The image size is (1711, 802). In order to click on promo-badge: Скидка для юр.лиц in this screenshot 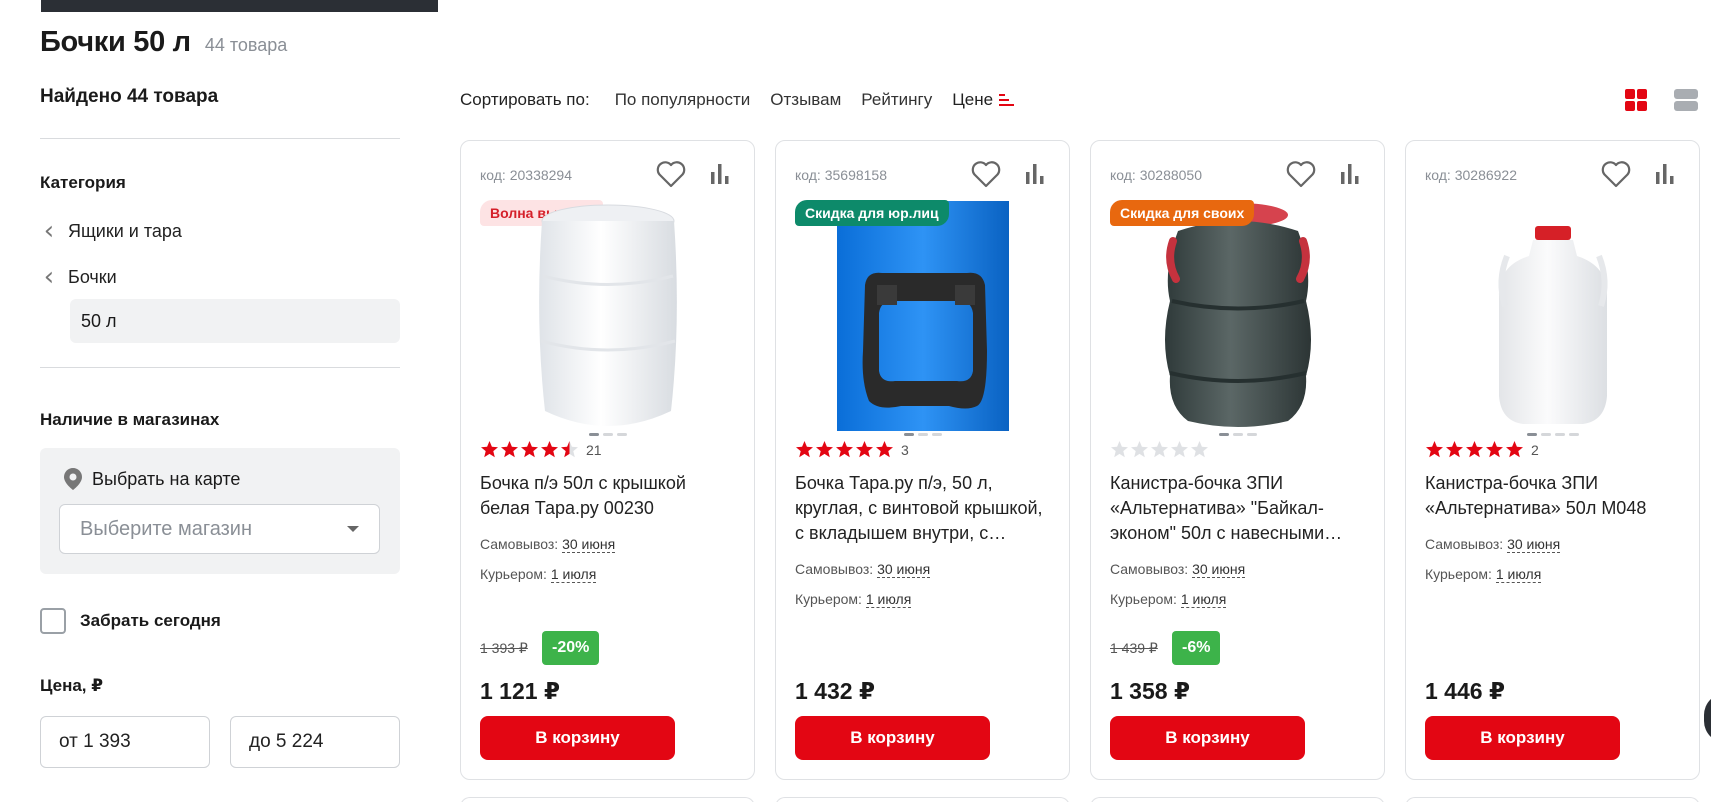, I will do `click(872, 213)`.